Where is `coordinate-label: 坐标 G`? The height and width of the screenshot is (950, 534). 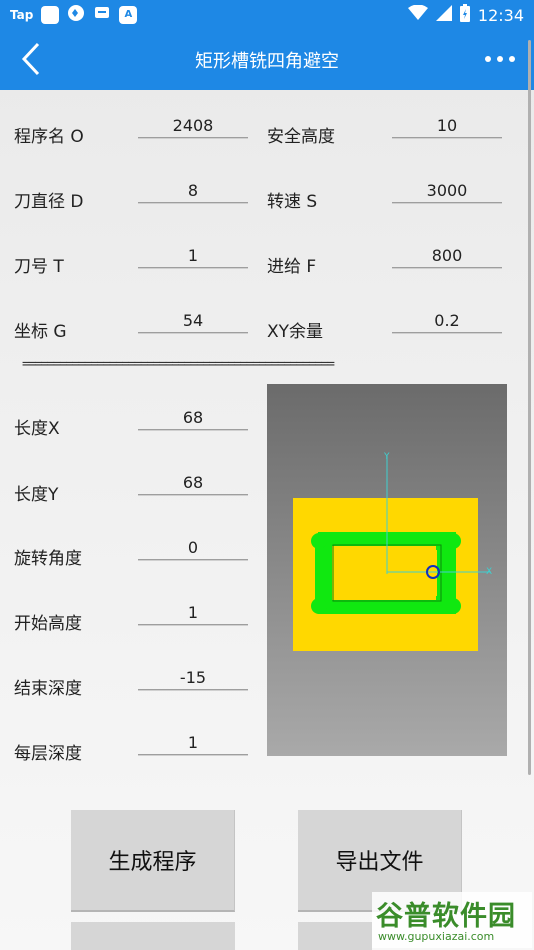
coordinate-label: 坐标 G is located at coordinates (40, 332).